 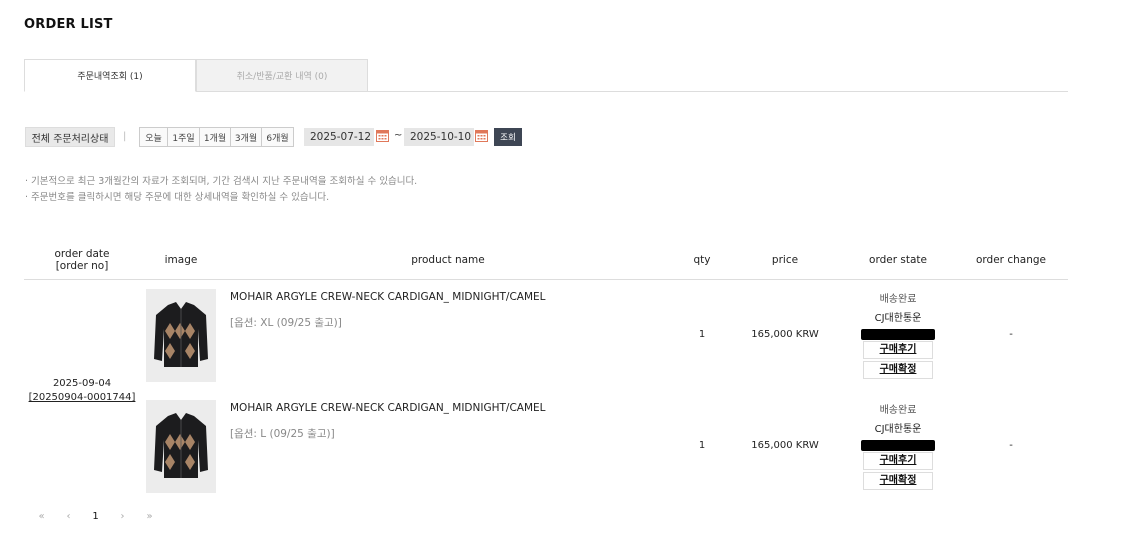 I want to click on header-order-state: order state, so click(x=898, y=260).